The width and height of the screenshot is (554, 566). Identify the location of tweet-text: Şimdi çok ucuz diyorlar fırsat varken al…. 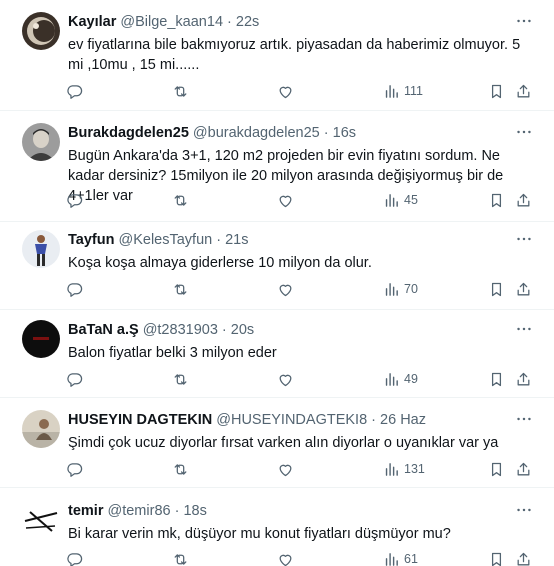
(283, 443).